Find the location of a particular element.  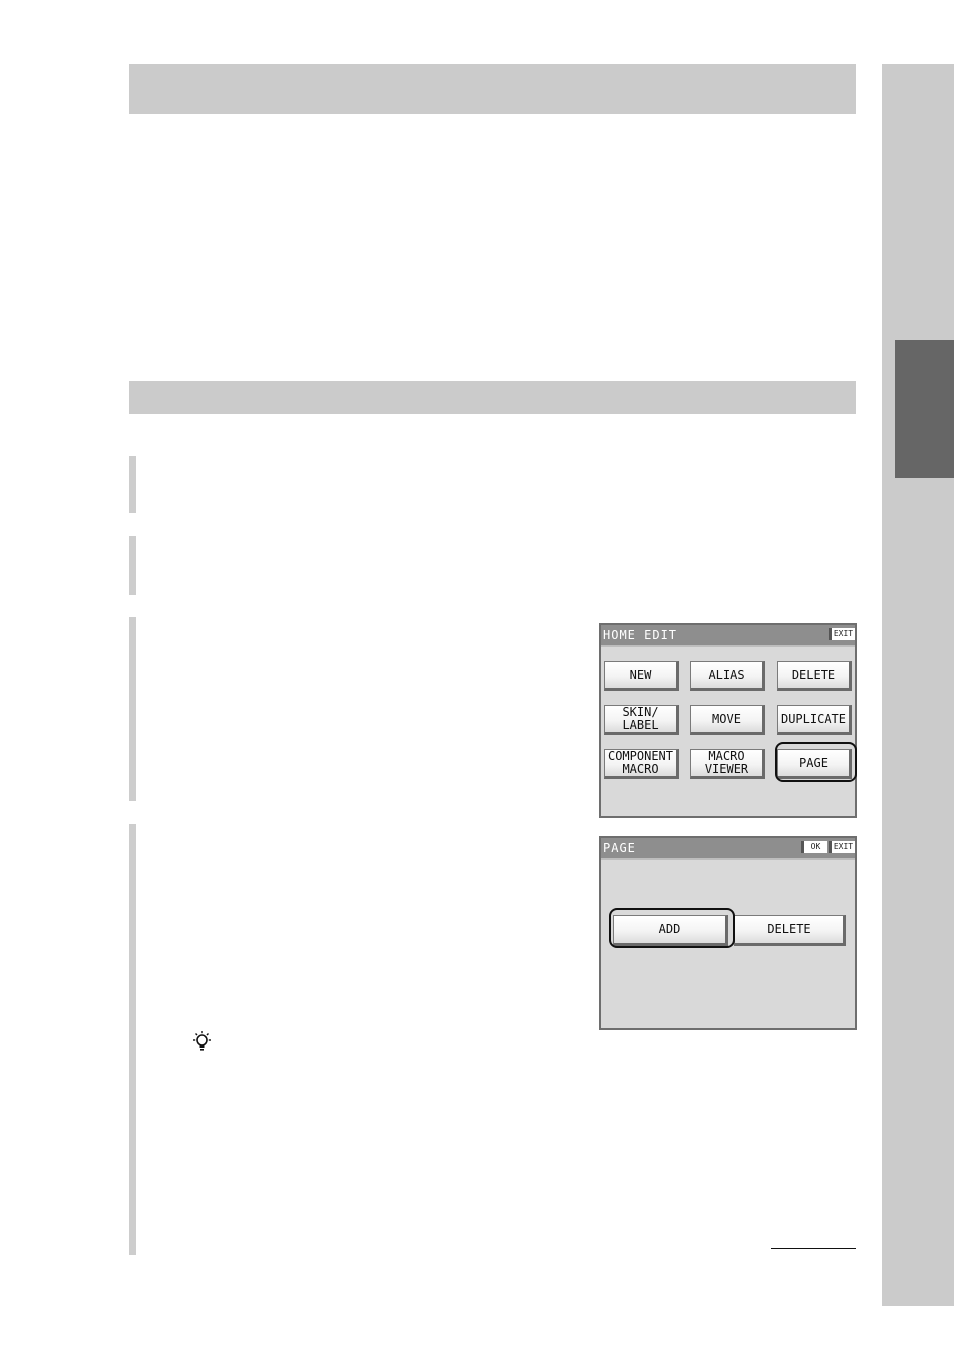

step-3-rule is located at coordinates (132, 709).